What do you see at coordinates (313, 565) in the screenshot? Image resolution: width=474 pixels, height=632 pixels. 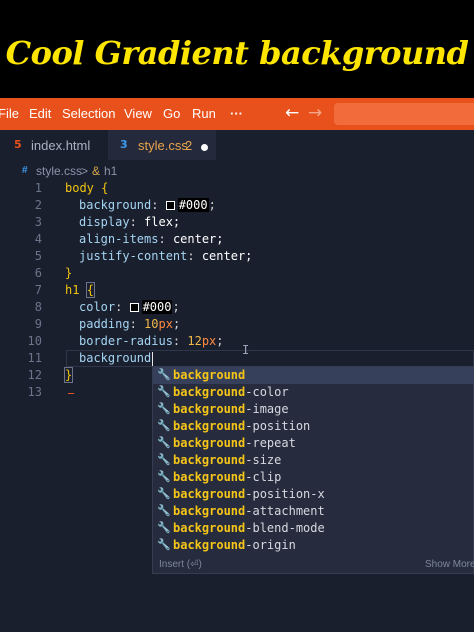 I see `suggestion-footer: Insert (⏎) Show More` at bounding box center [313, 565].